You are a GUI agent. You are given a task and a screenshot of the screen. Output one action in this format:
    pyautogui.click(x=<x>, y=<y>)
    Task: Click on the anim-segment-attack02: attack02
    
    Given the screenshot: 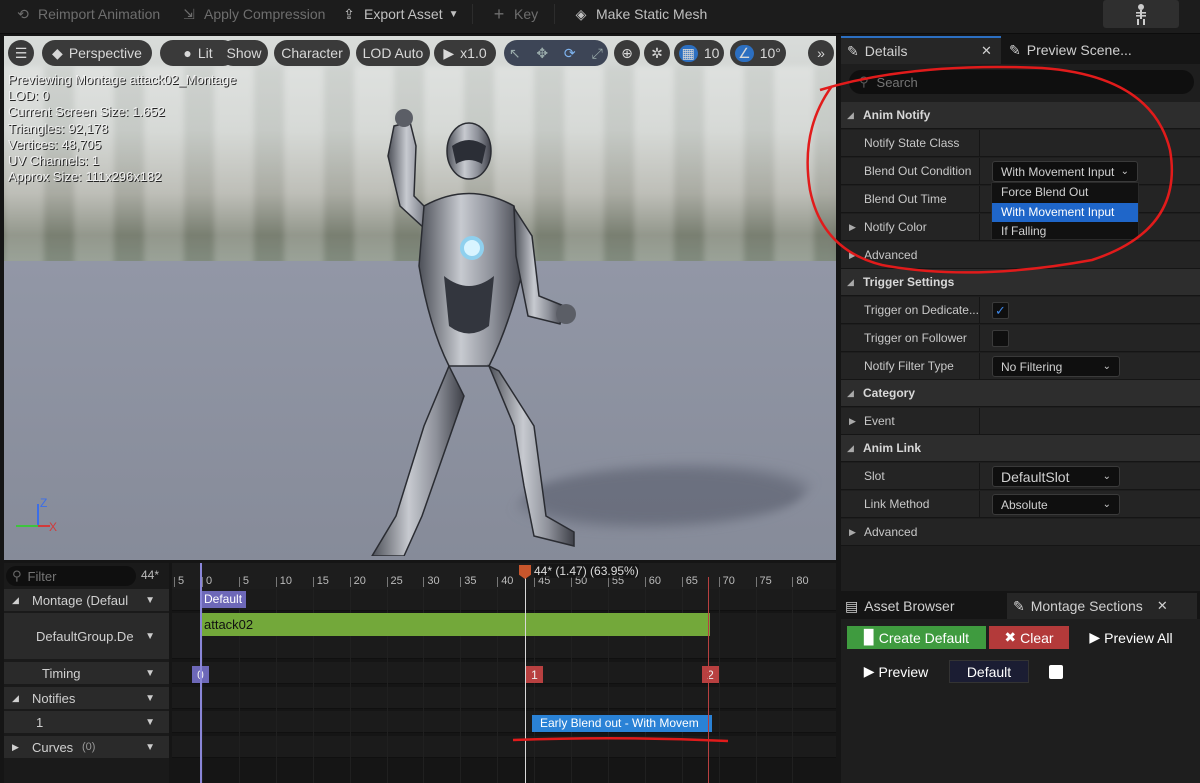 What is the action you would take?
    pyautogui.click(x=455, y=624)
    